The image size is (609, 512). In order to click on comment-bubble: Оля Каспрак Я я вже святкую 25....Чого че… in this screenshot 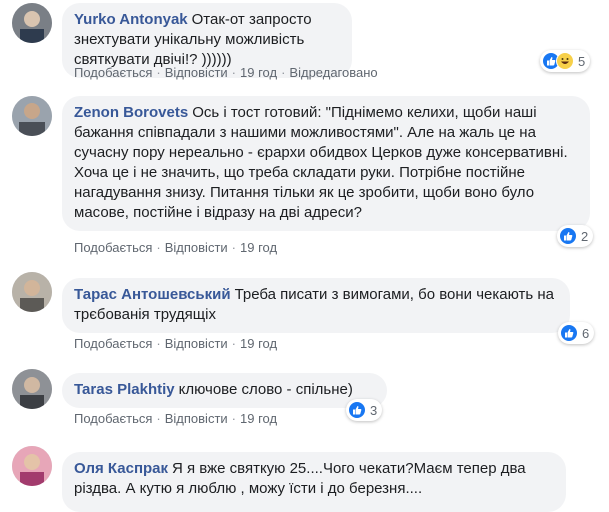, I will do `click(314, 482)`.